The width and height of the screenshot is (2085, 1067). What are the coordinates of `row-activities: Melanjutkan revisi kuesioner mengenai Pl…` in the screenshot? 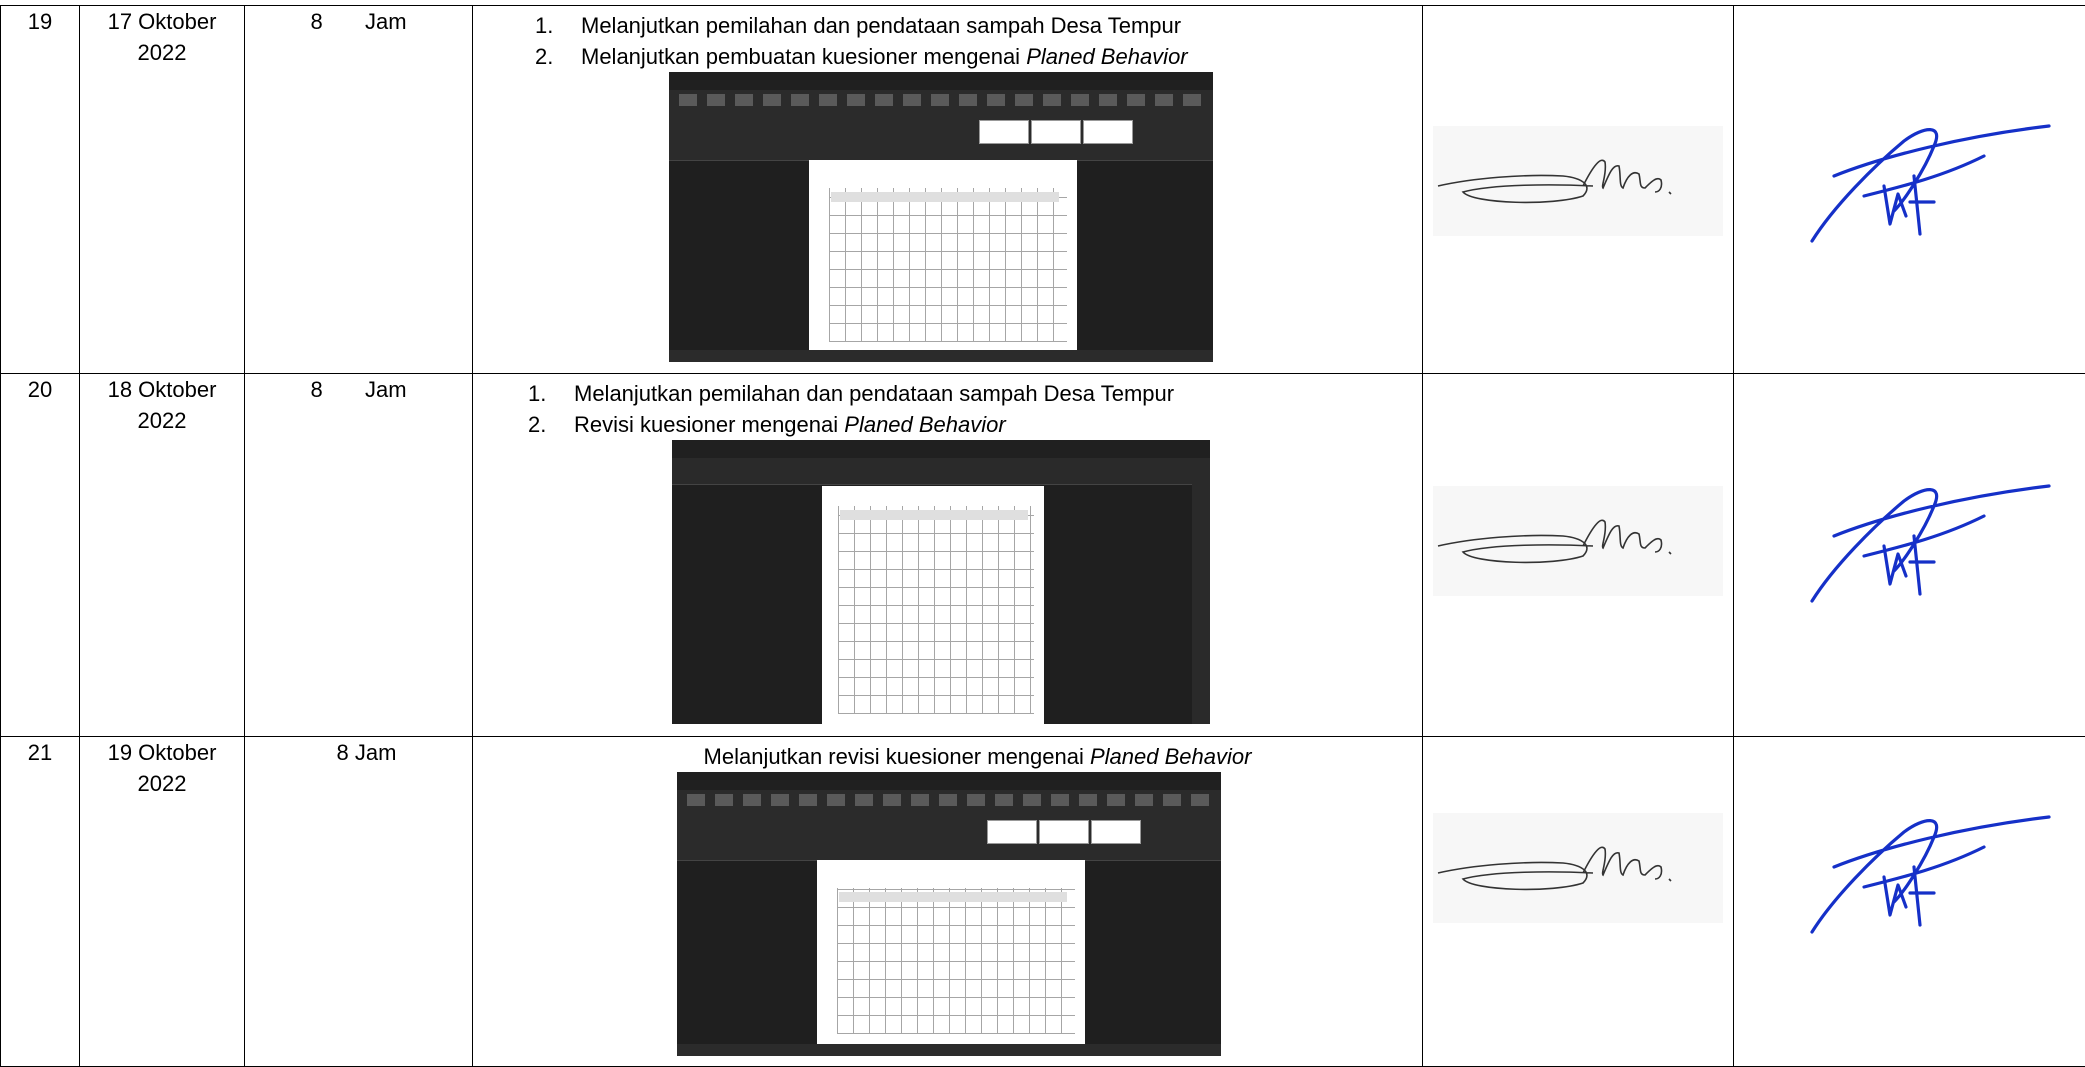 It's located at (947, 901).